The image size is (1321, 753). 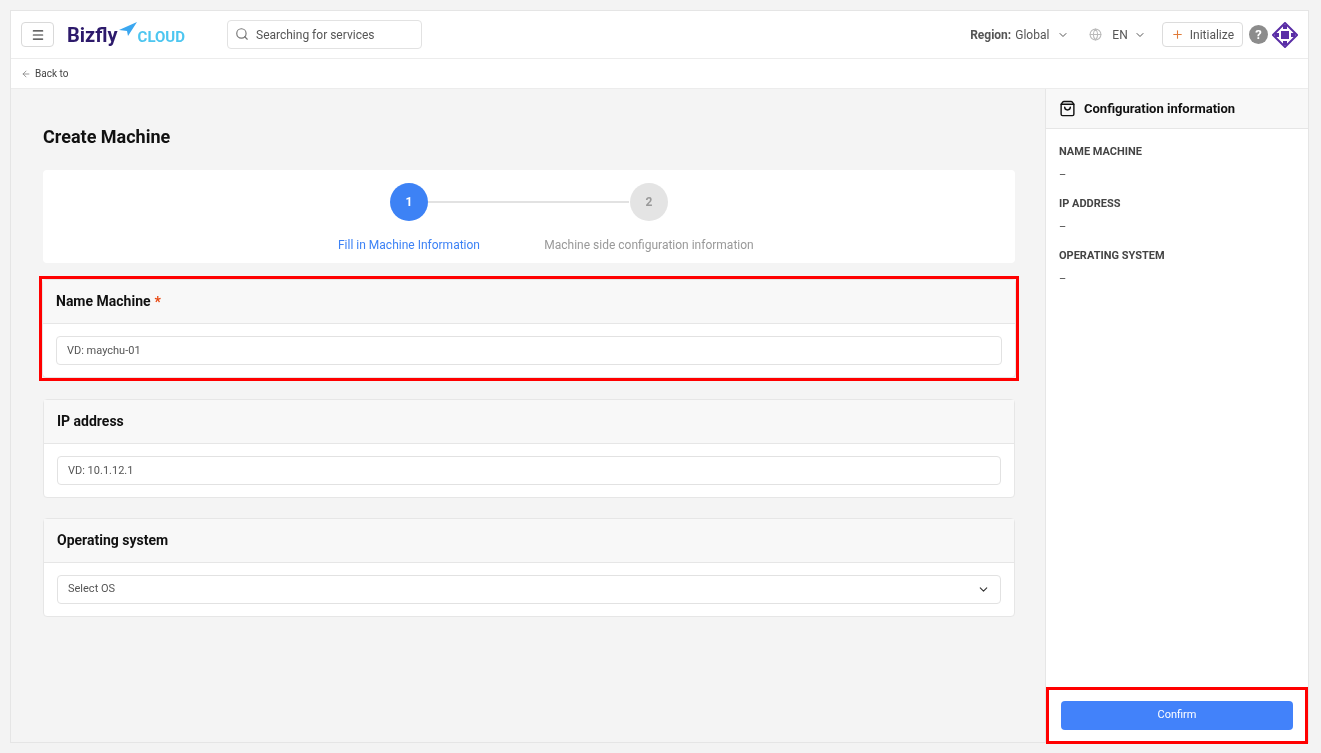 I want to click on os-select: Select OS, so click(x=529, y=589).